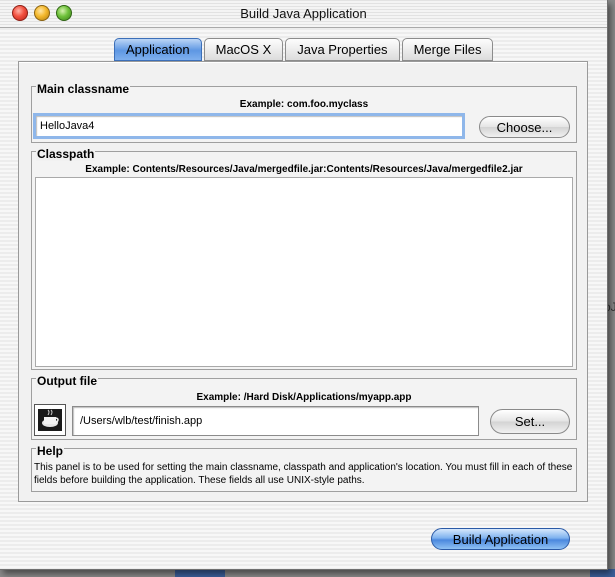  What do you see at coordinates (66, 154) in the screenshot?
I see `classpath-heading: Classpath` at bounding box center [66, 154].